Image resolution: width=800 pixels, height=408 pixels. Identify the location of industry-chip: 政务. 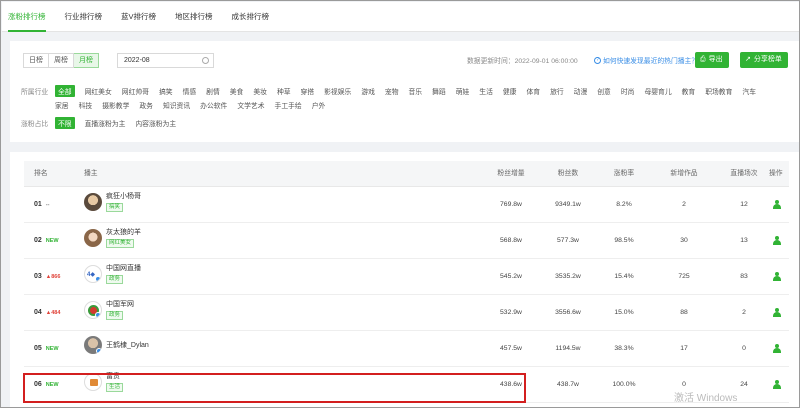
(146, 105).